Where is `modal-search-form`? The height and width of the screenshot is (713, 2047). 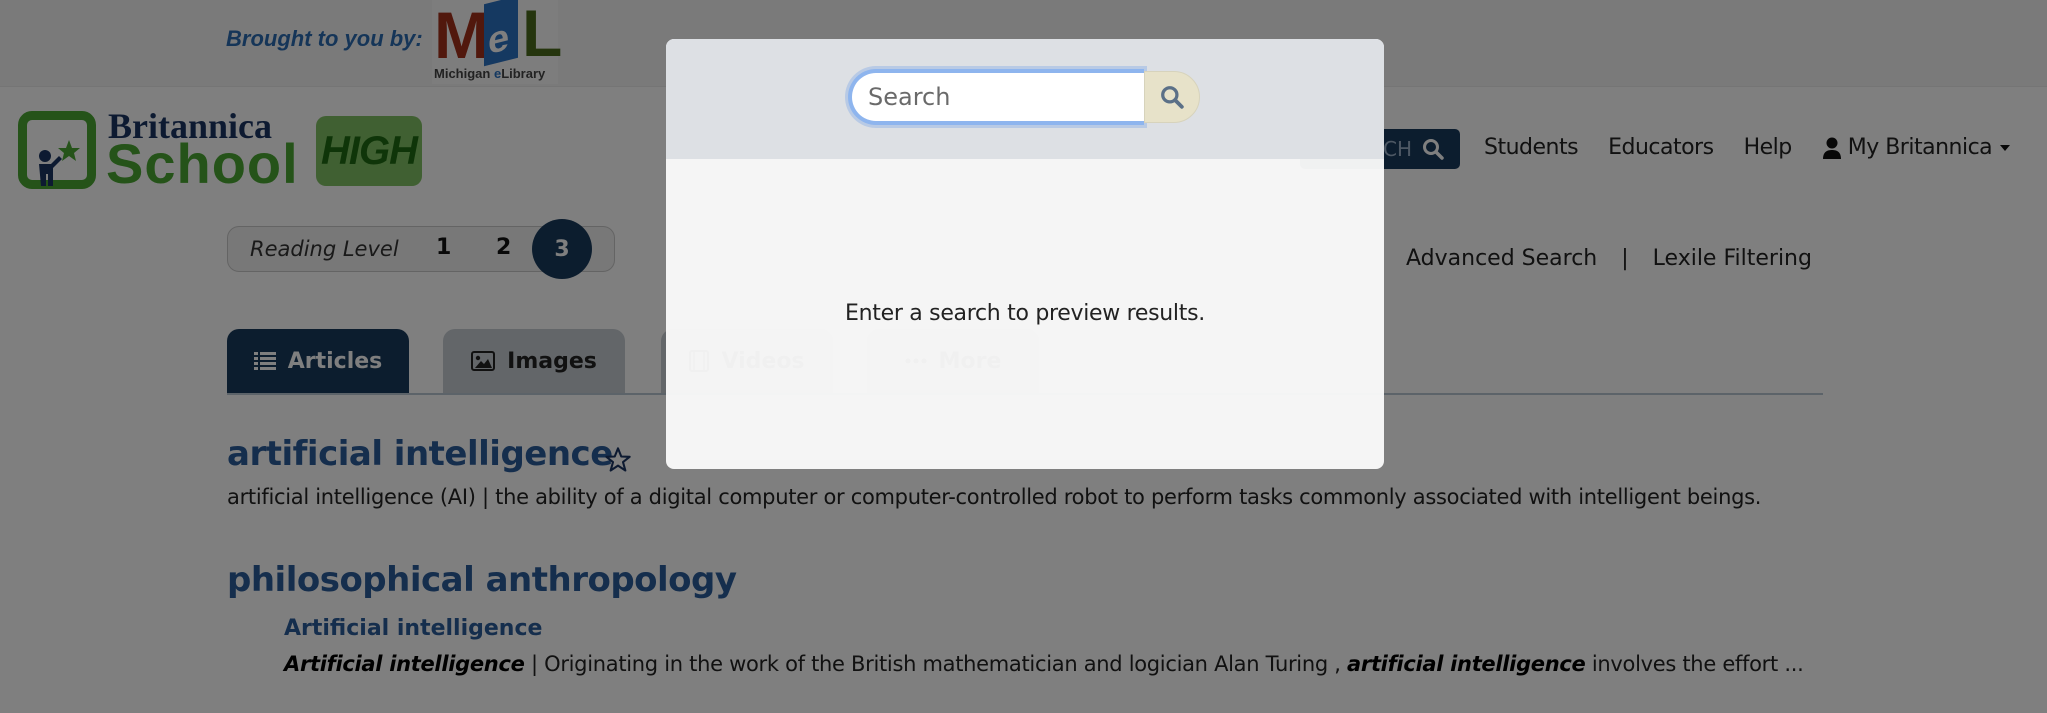 modal-search-form is located at coordinates (1024, 97).